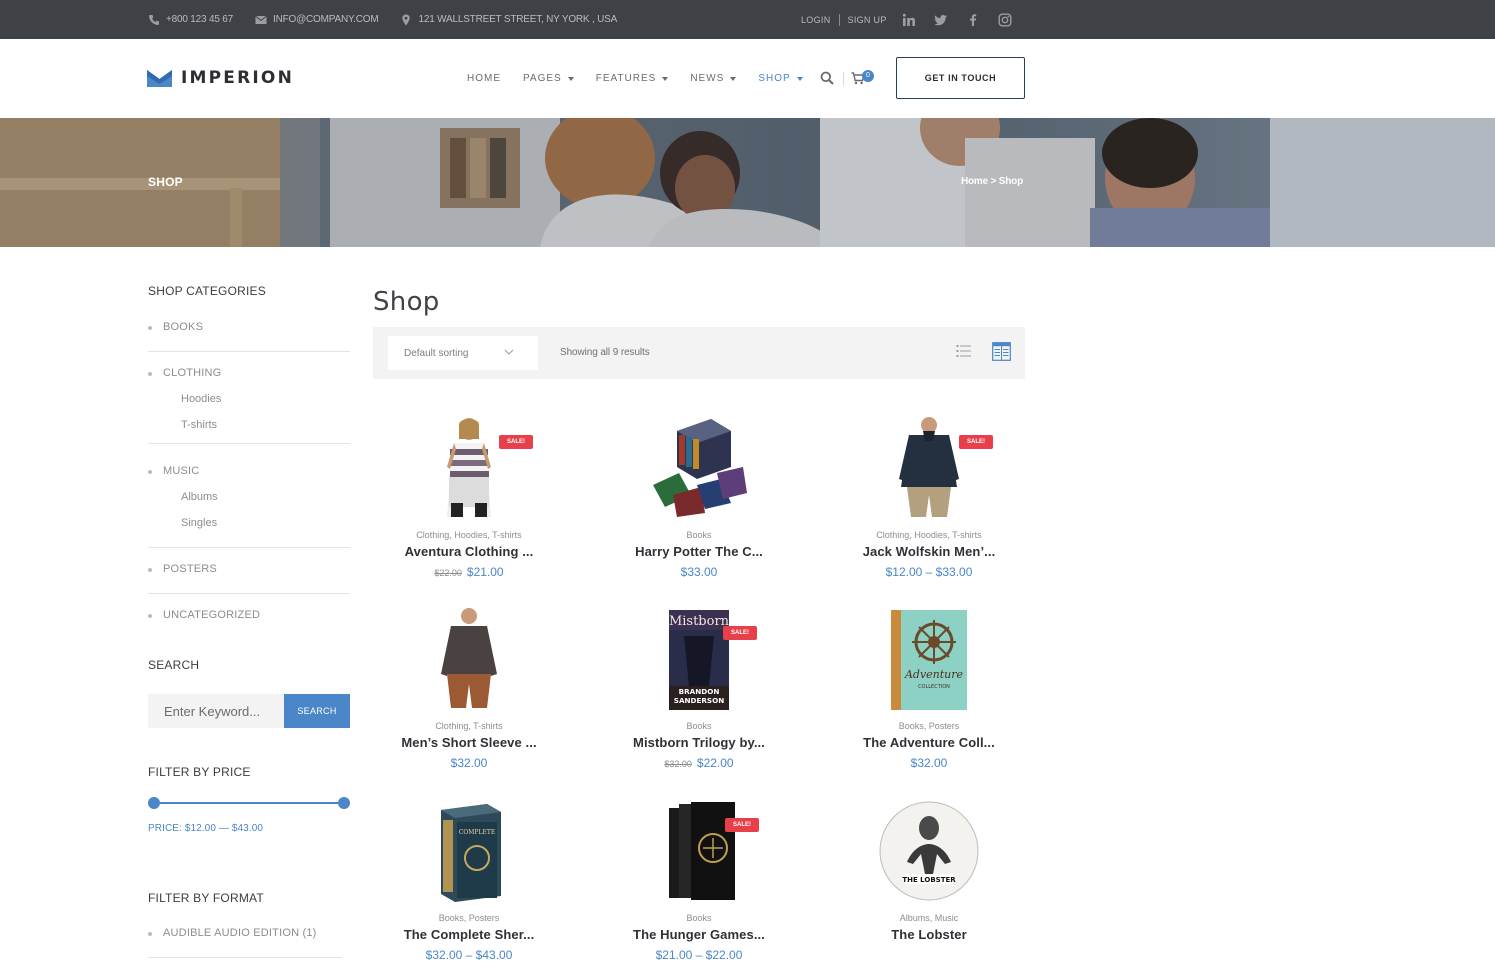 This screenshot has width=1495, height=967. What do you see at coordinates (183, 497) in the screenshot?
I see `subcategory-albums: Albums` at bounding box center [183, 497].